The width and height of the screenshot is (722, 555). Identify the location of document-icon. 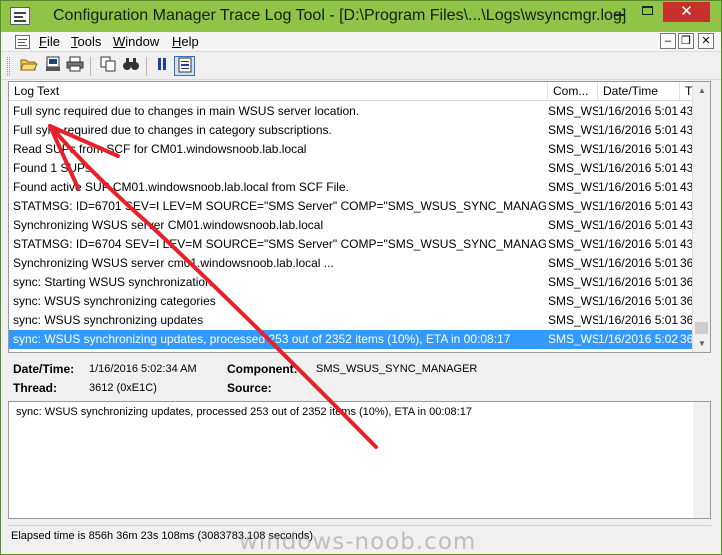
(22, 42).